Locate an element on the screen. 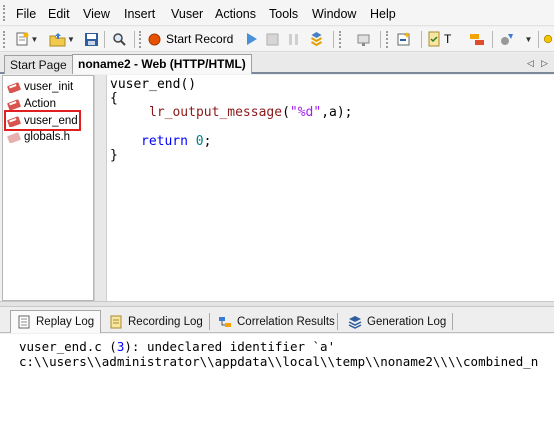 This screenshot has width=554, height=436. stop-button is located at coordinates (272, 39).